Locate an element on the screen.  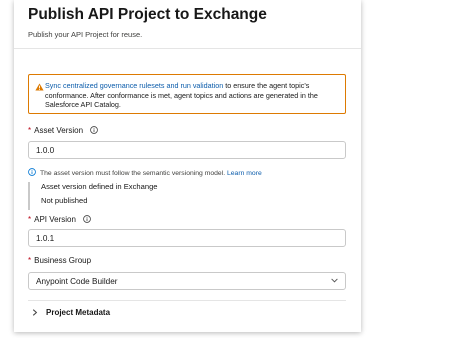
api-version-label: * API Version is located at coordinates (60, 219).